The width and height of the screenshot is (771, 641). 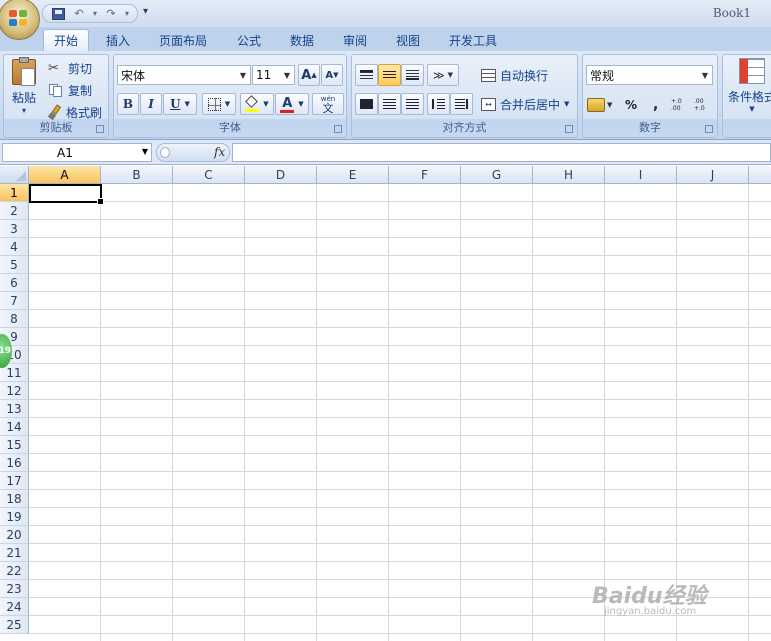 What do you see at coordinates (145, 11) in the screenshot?
I see `customize-qat-button: ▾` at bounding box center [145, 11].